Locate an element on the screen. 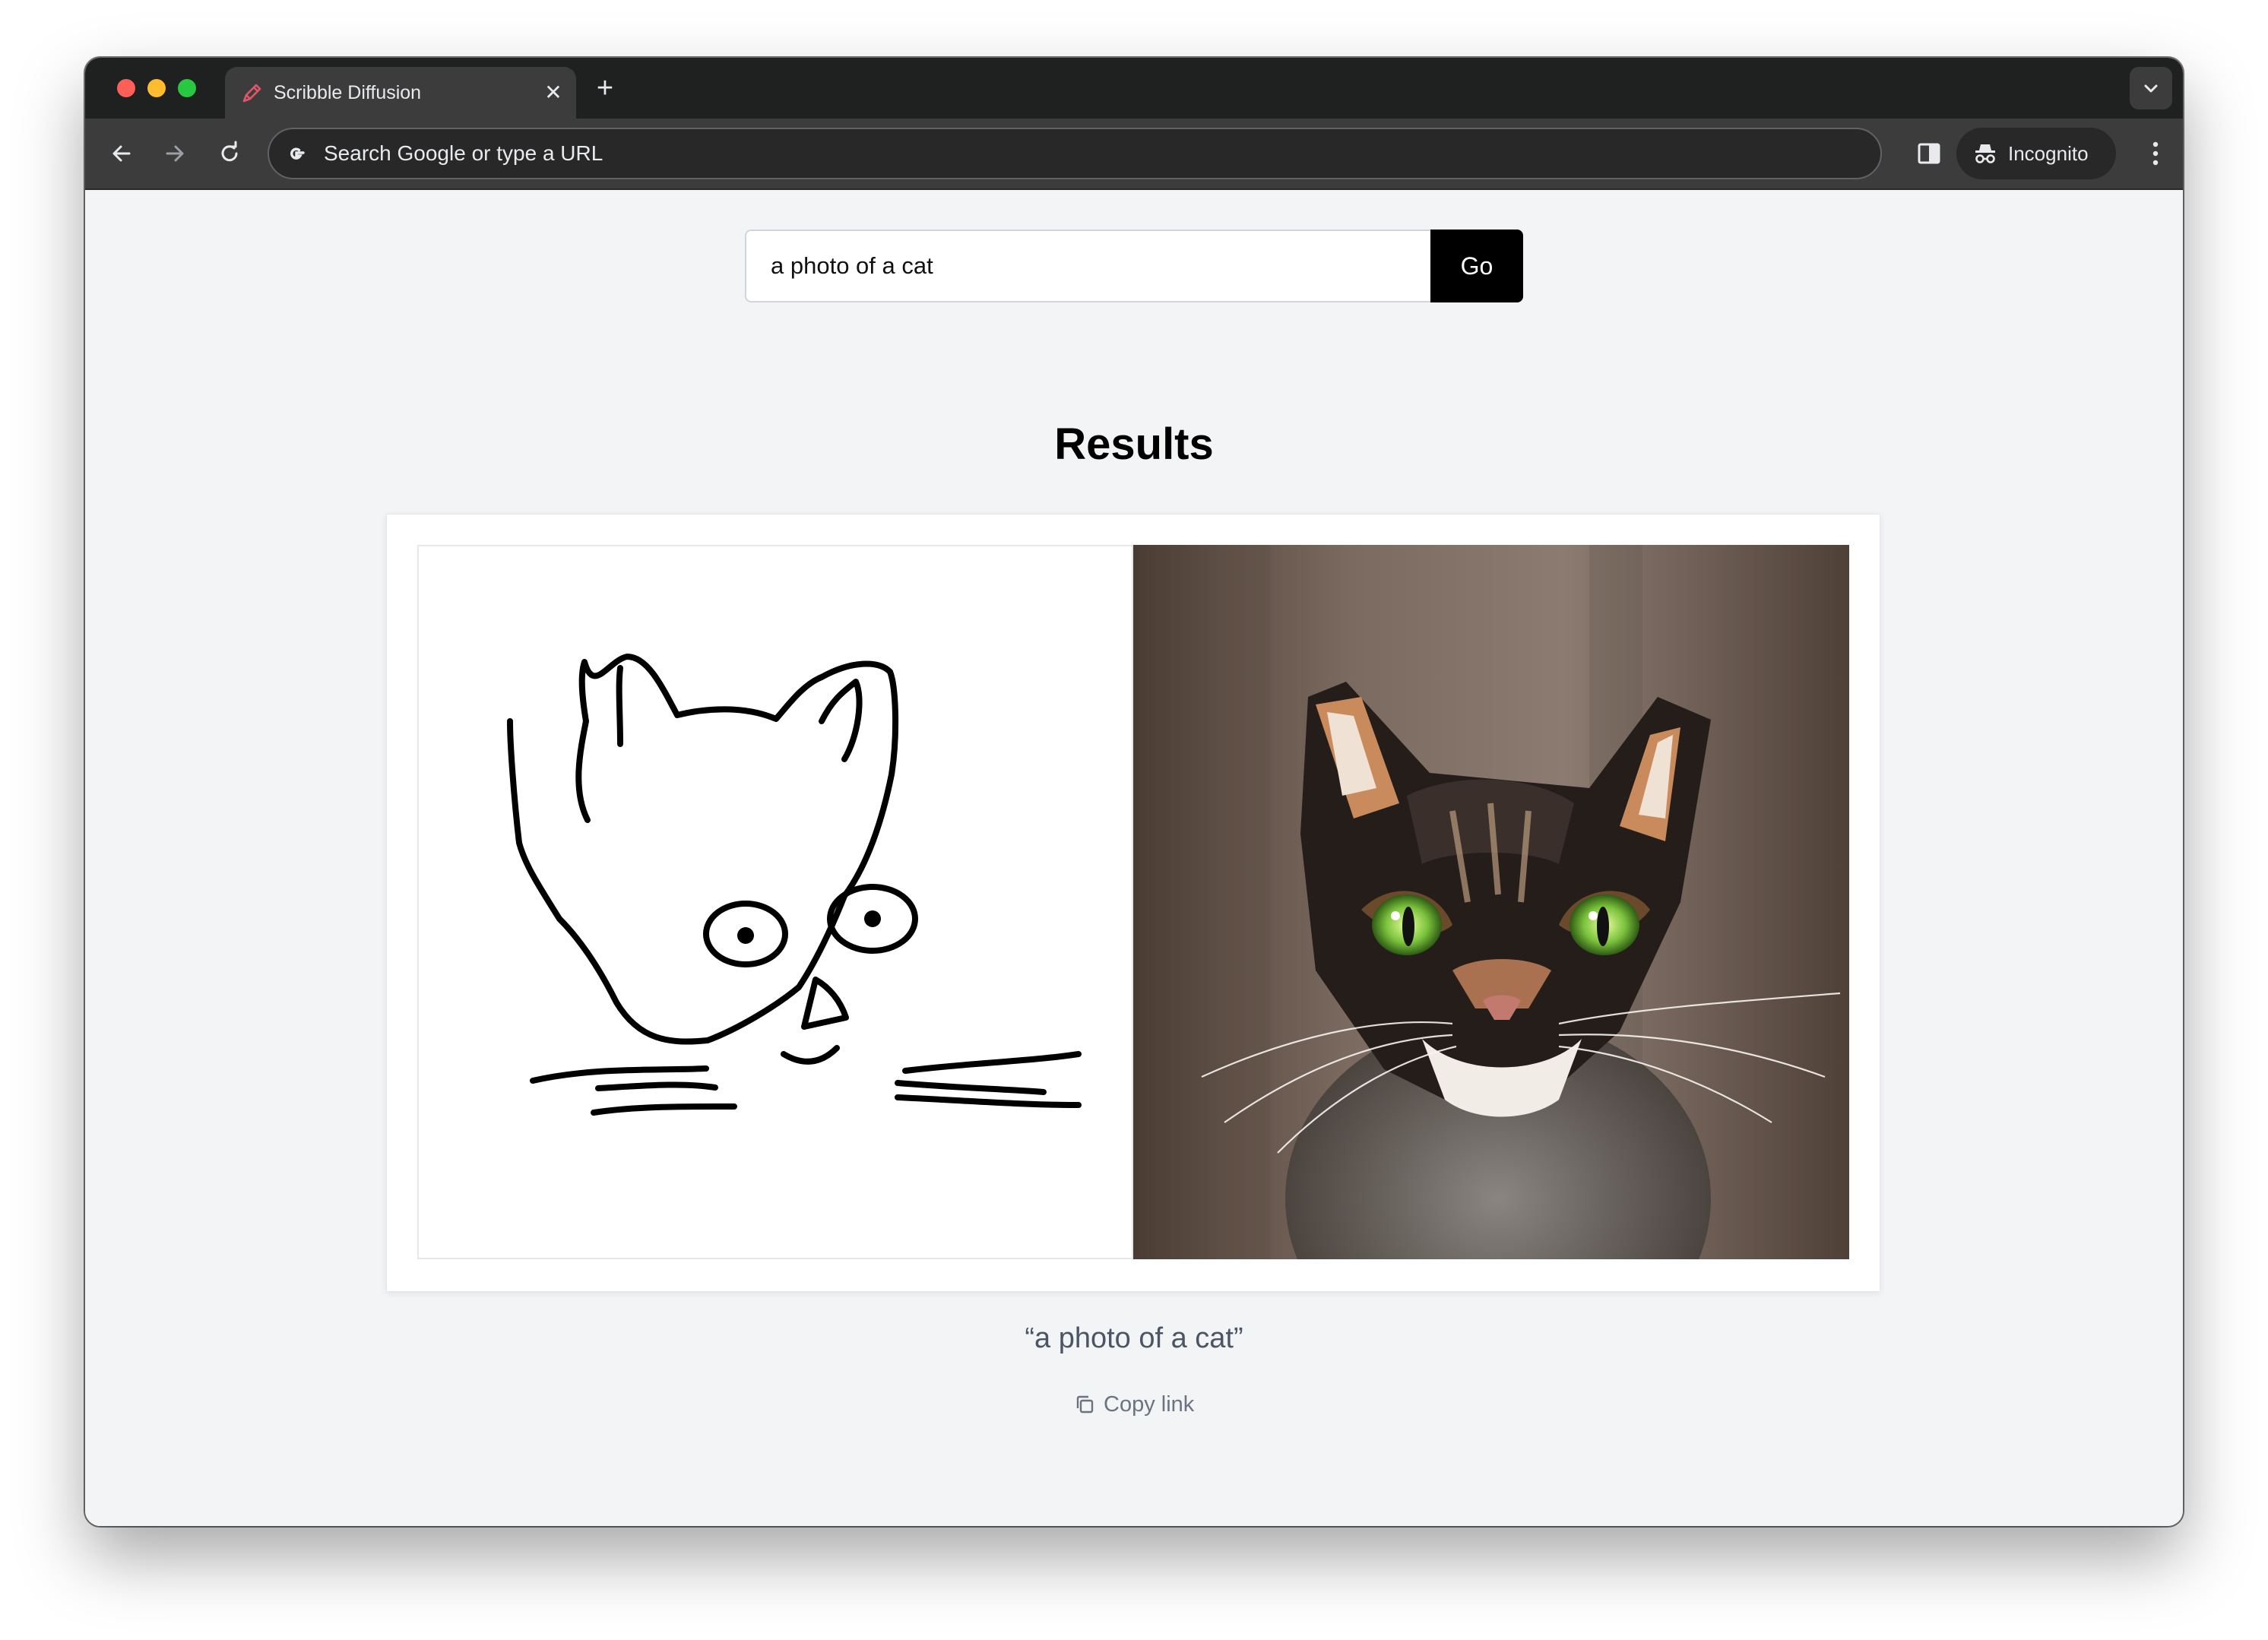  google-icon is located at coordinates (297, 153).